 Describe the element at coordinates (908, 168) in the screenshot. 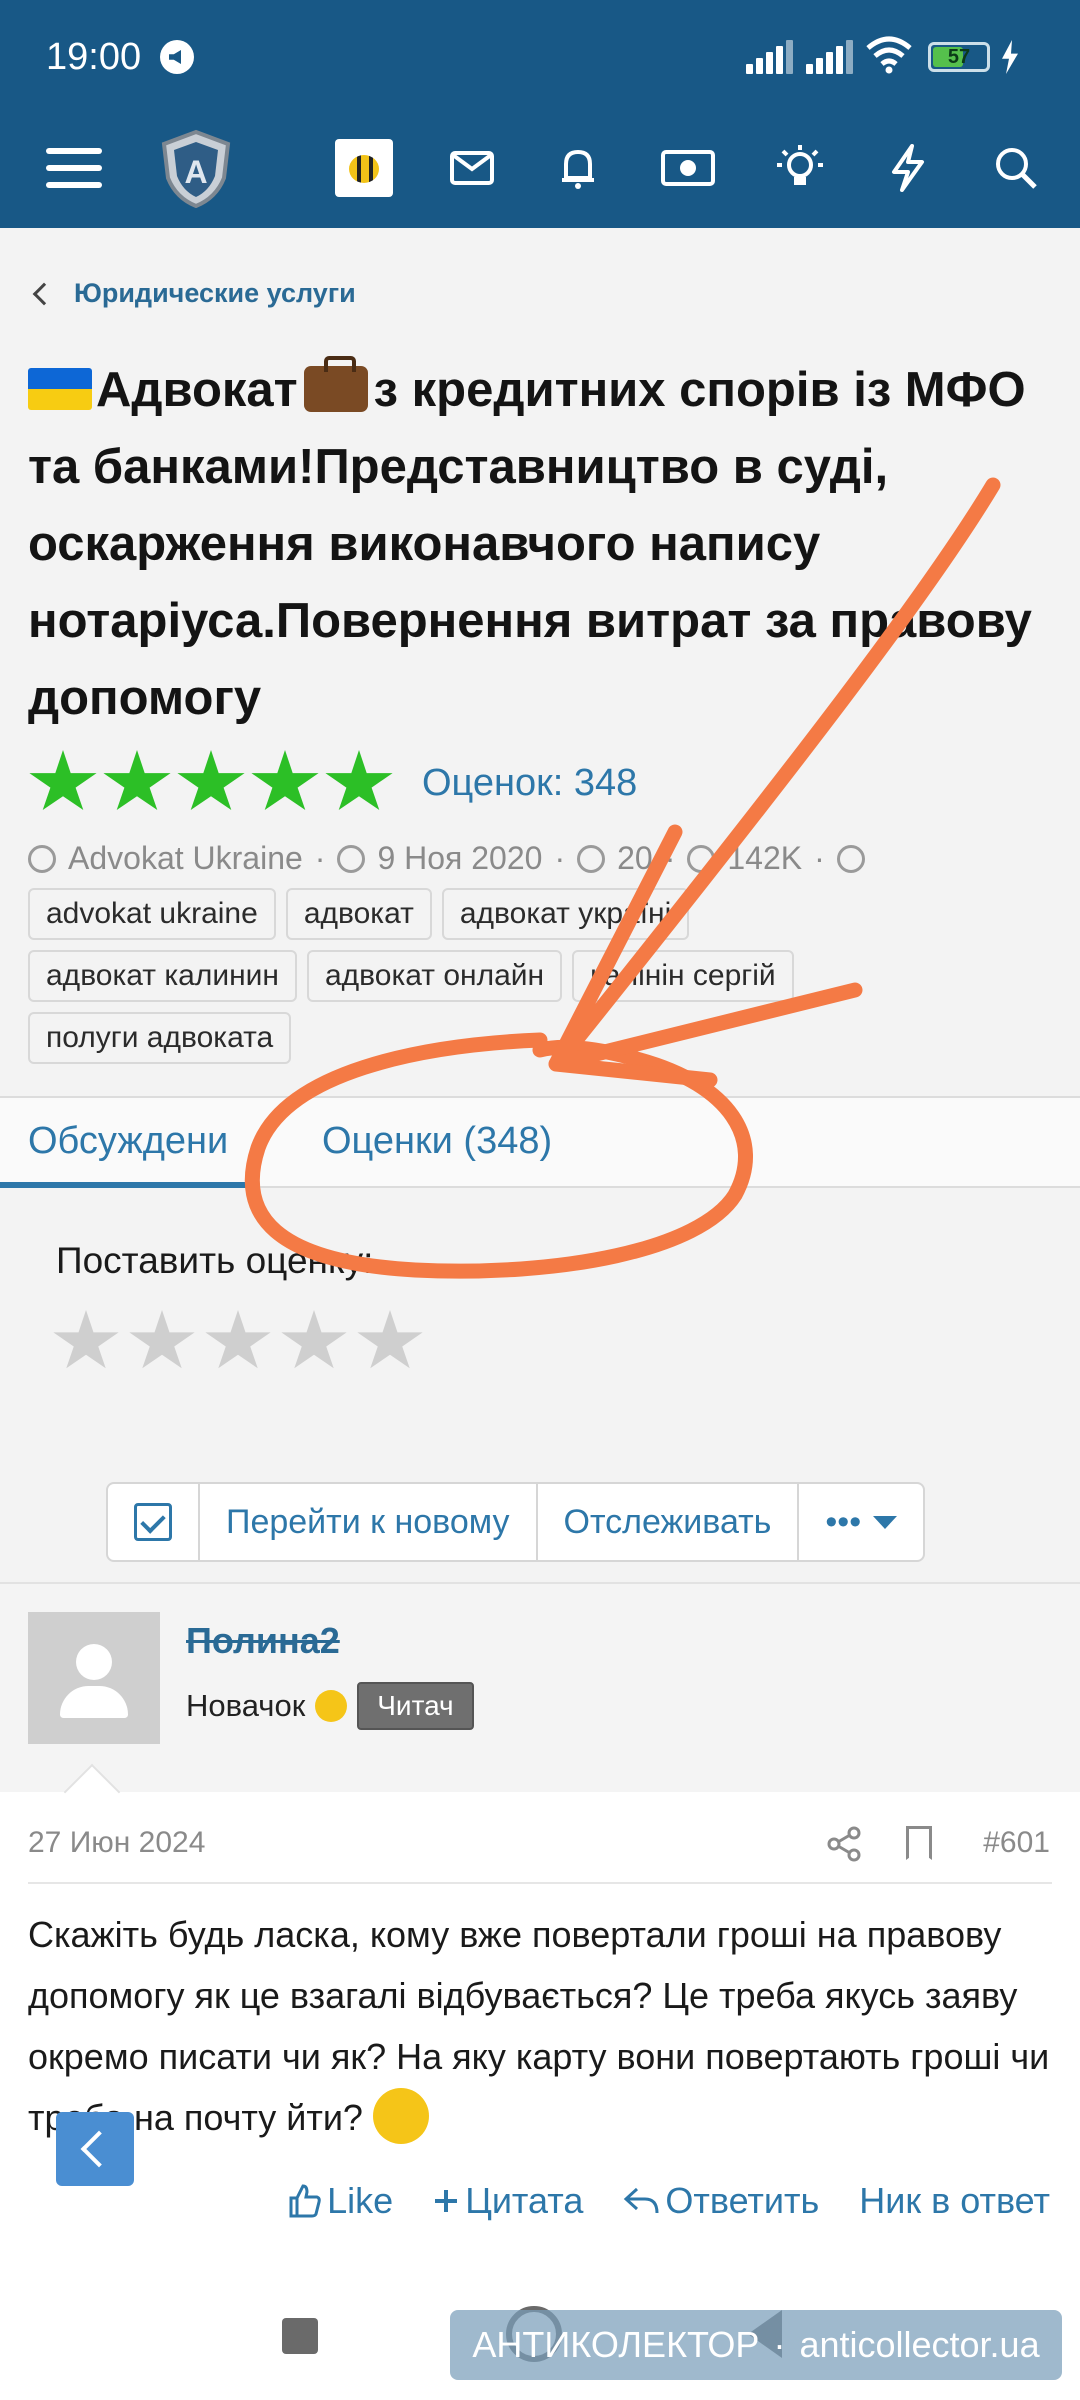

I see `lightning-icon` at that location.